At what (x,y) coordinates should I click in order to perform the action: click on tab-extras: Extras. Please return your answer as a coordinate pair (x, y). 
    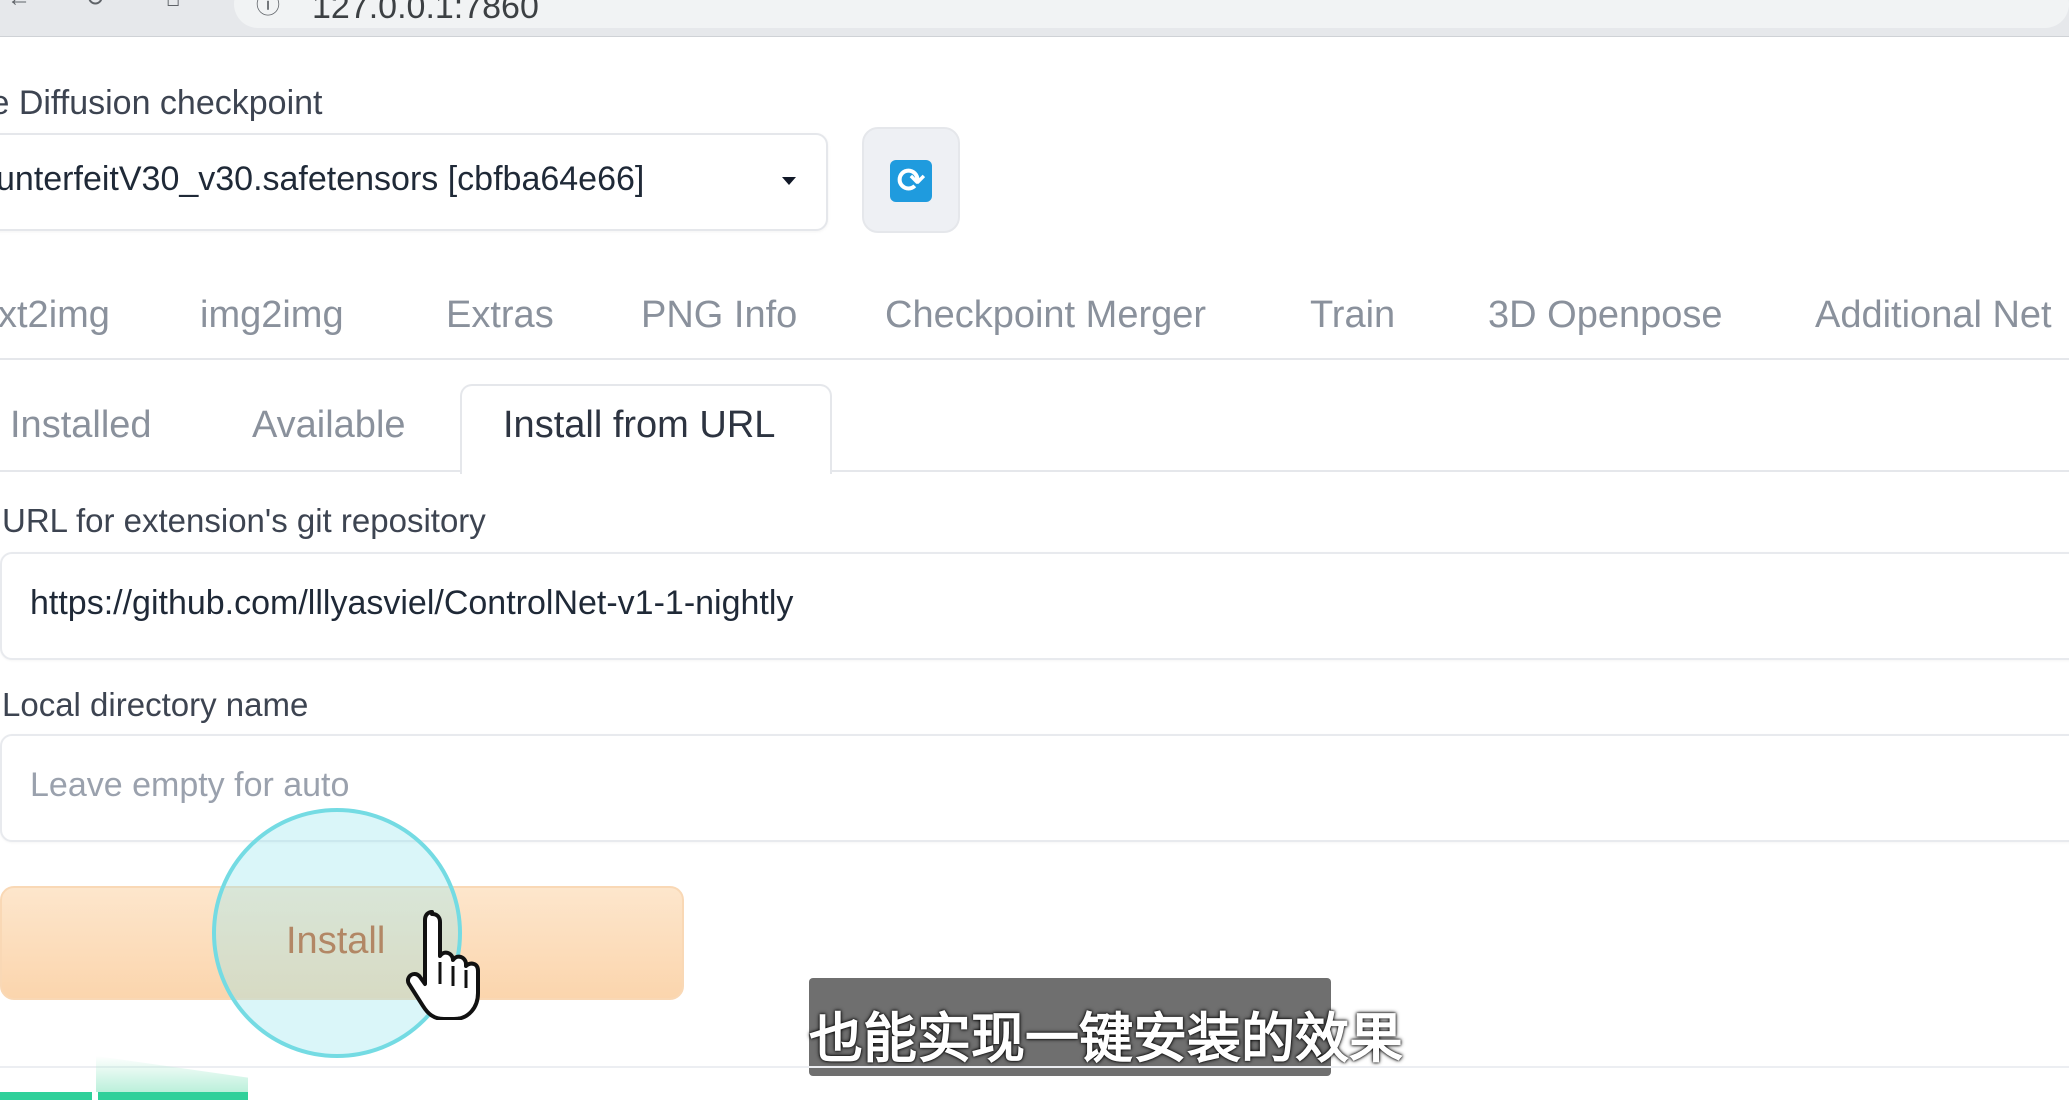
    Looking at the image, I should click on (500, 315).